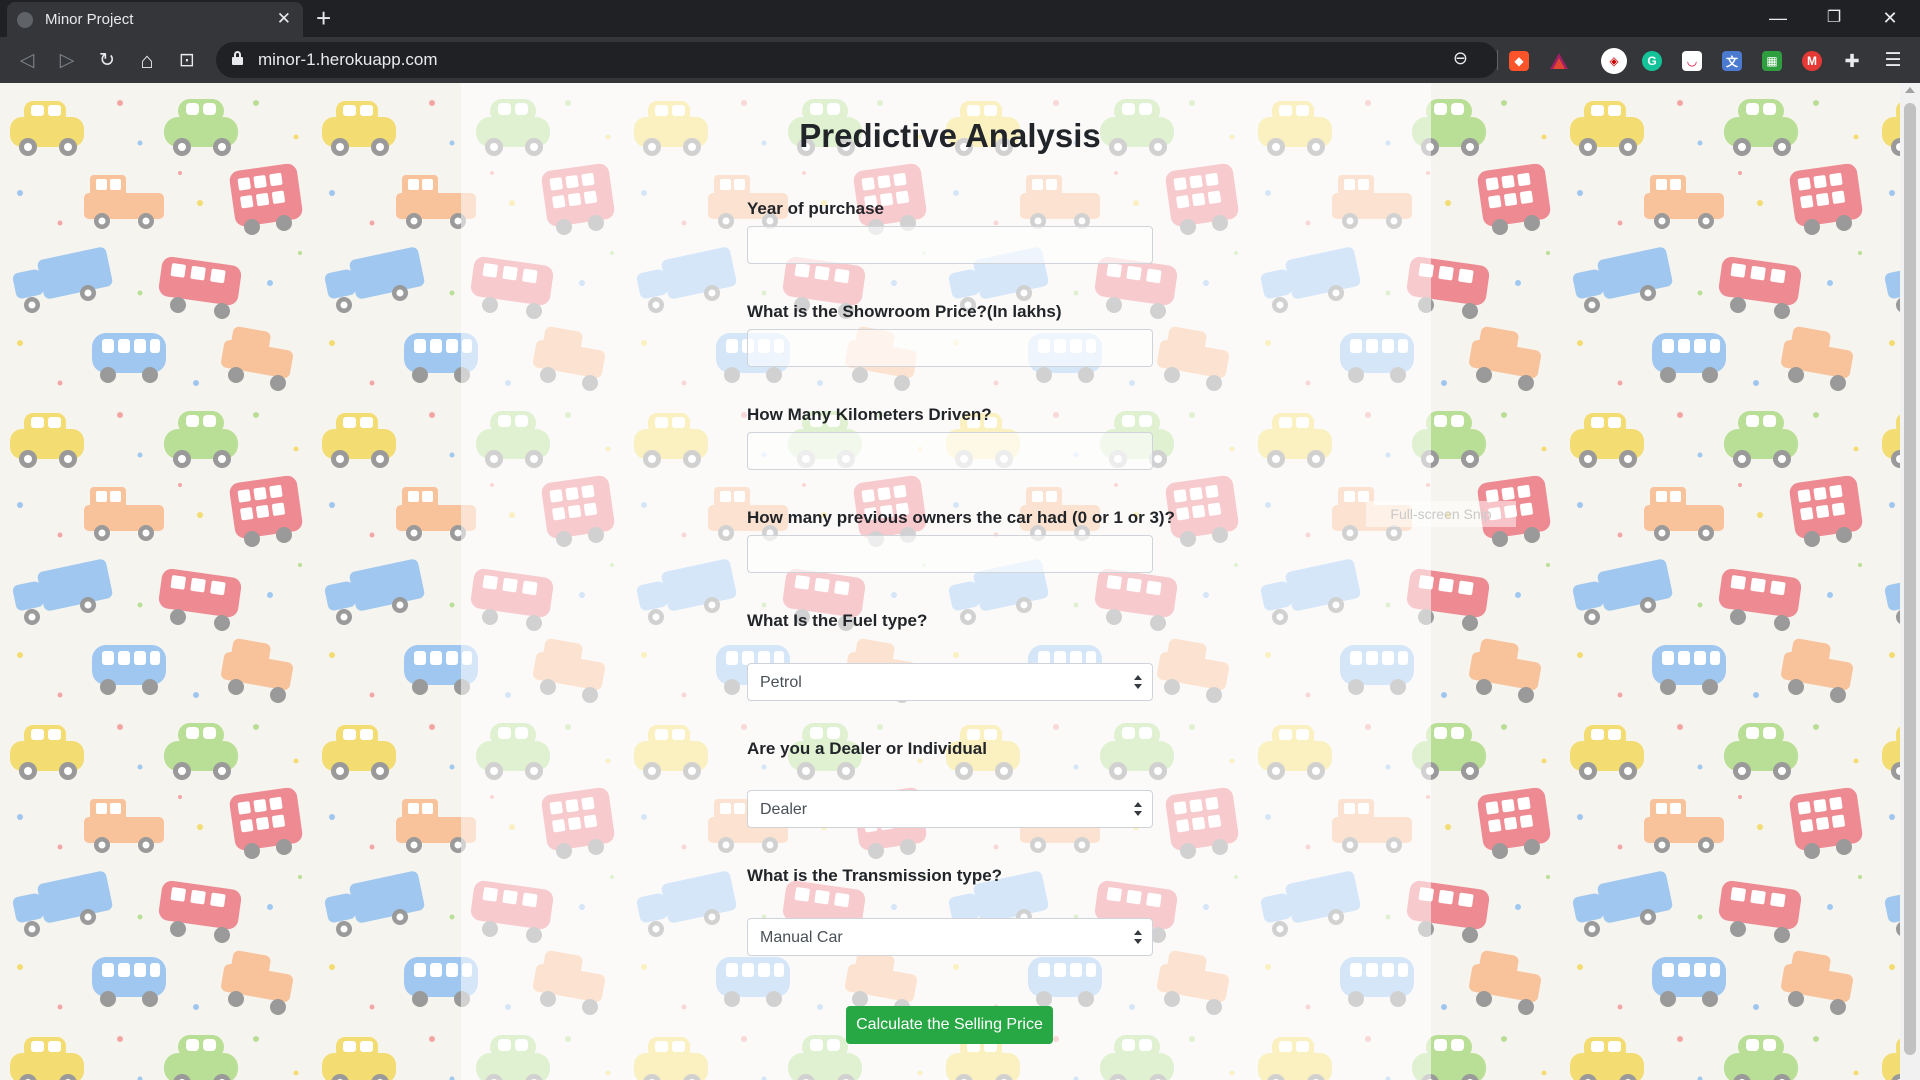 This screenshot has width=1920, height=1080. I want to click on tab-close-icon: ✕, so click(284, 19).